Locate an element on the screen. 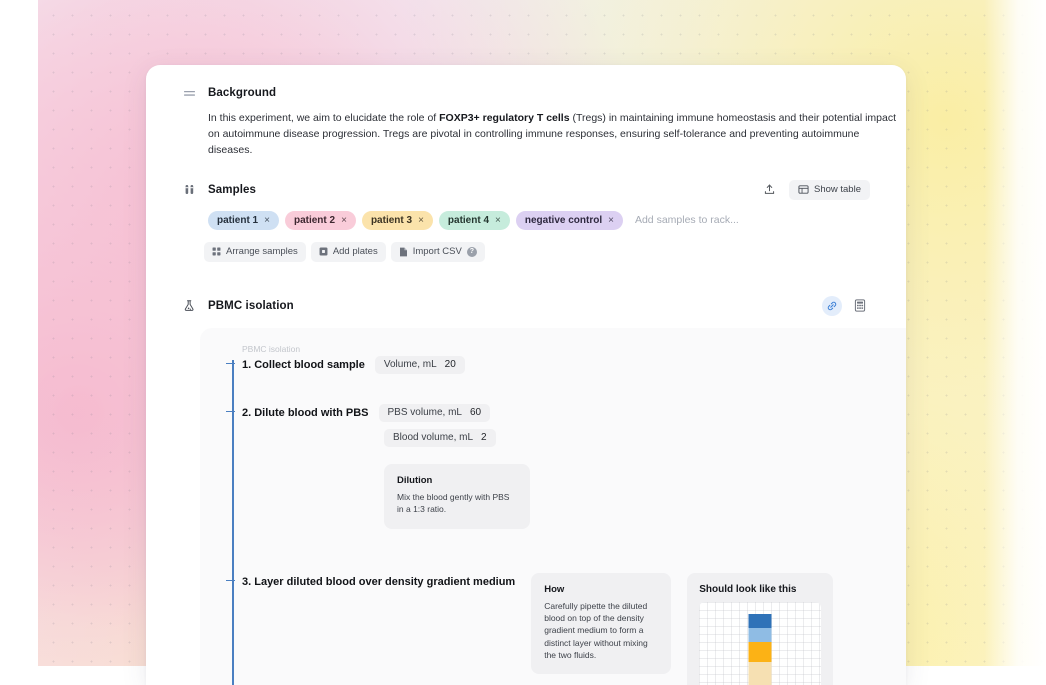  sample-chip-label: patient 1 is located at coordinates (237, 220).